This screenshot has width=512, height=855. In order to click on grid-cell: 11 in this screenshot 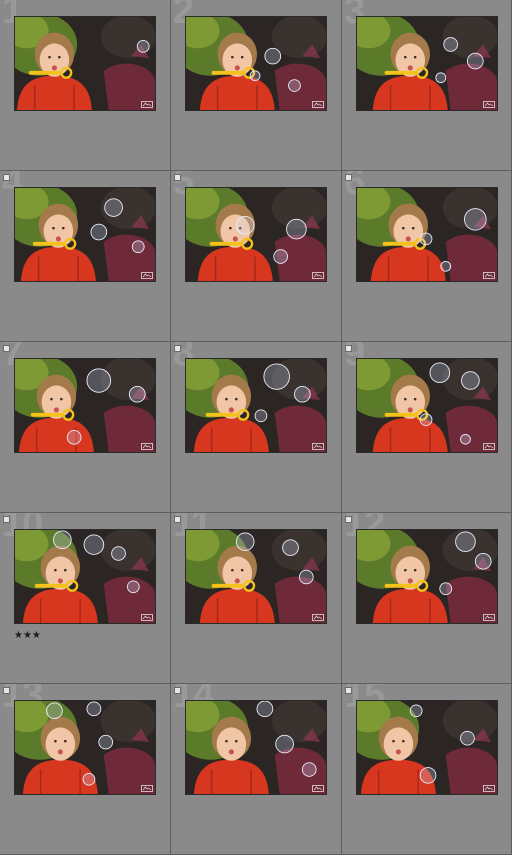, I will do `click(256, 598)`.